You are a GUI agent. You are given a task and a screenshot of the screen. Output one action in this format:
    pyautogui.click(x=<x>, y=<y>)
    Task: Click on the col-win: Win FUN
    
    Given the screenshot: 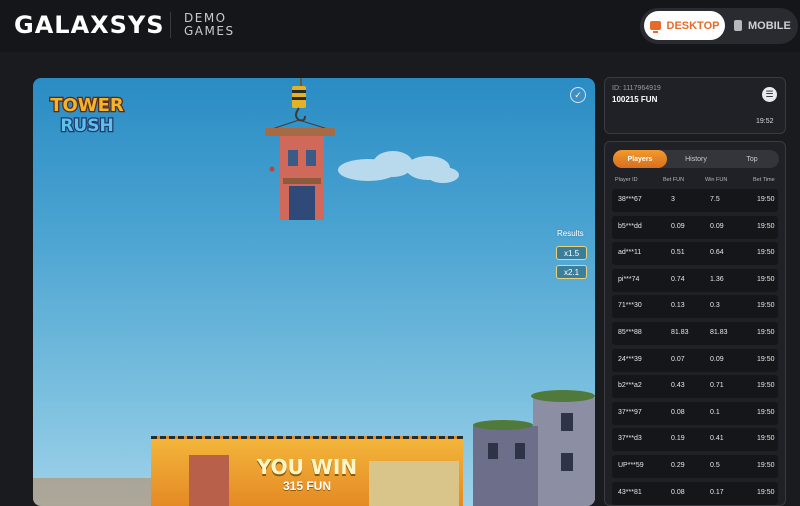 What is the action you would take?
    pyautogui.click(x=716, y=180)
    